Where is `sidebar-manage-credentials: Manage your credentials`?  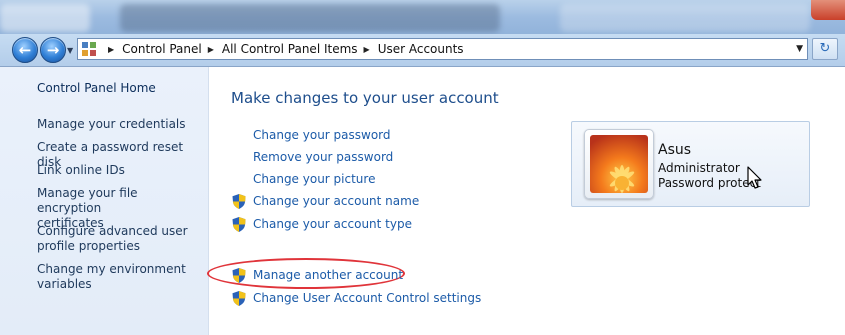 sidebar-manage-credentials: Manage your credentials is located at coordinates (119, 124).